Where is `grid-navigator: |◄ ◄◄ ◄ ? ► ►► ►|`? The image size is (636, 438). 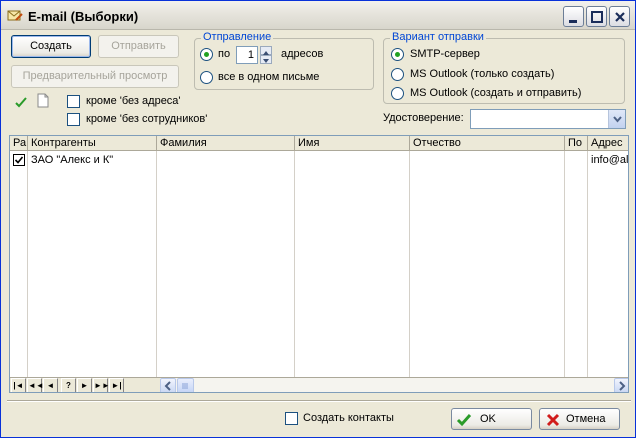
grid-navigator: |◄ ◄◄ ◄ ? ► ►► ►| is located at coordinates (319, 384).